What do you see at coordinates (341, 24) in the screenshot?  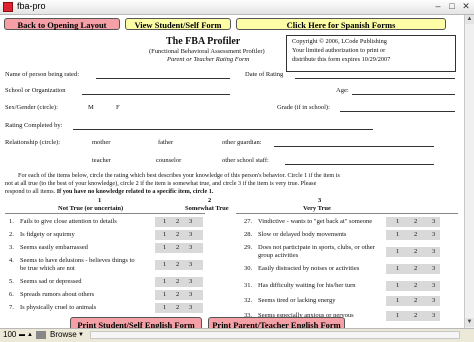 I see `spanish-forms-button: Click Here for Spanish Forms` at bounding box center [341, 24].